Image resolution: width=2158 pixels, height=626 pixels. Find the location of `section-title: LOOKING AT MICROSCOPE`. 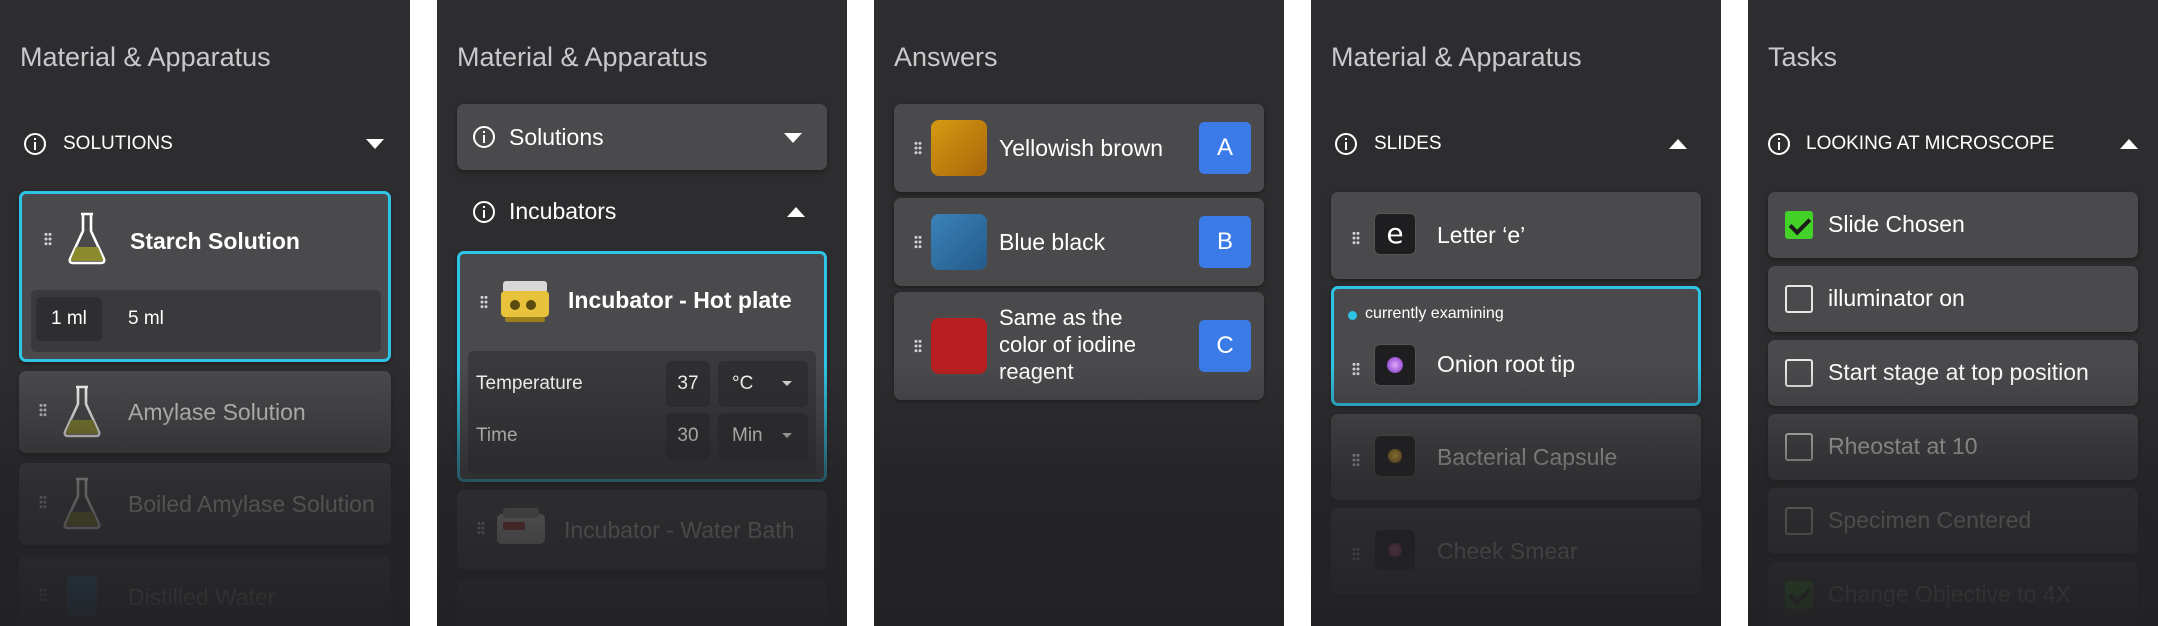

section-title: LOOKING AT MICROSCOPE is located at coordinates (1930, 143).